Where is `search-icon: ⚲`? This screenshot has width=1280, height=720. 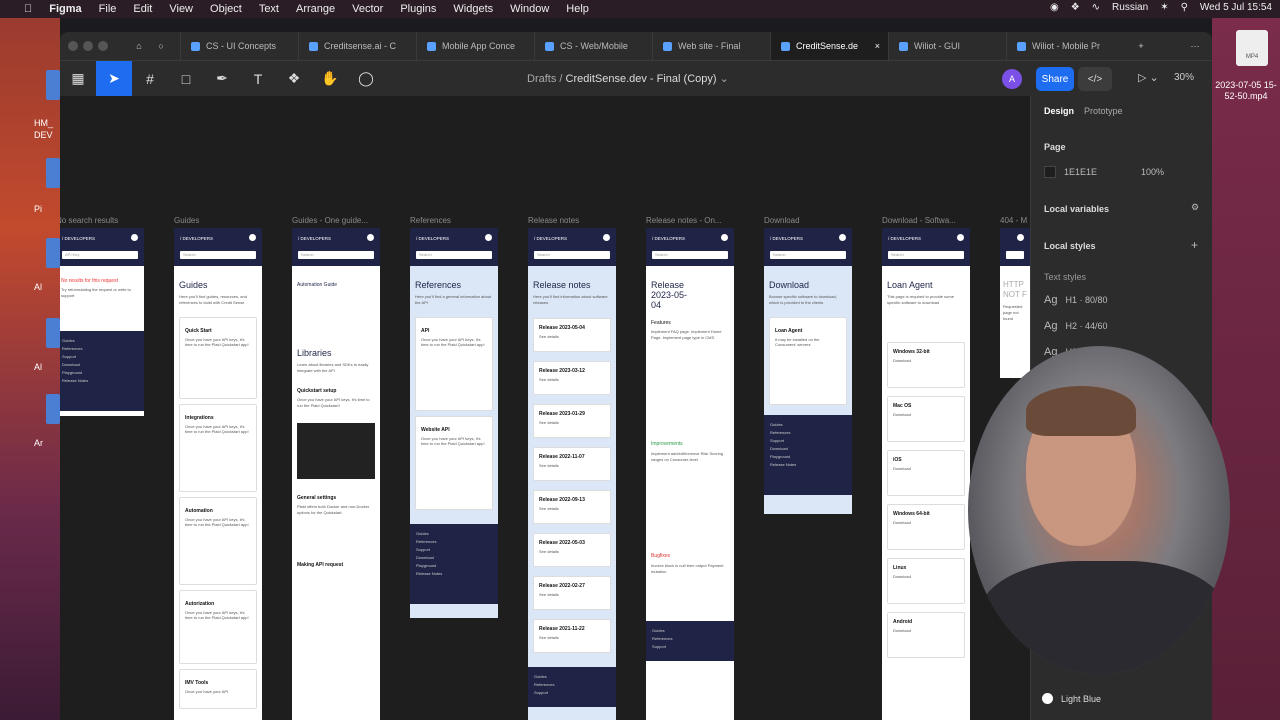 search-icon: ⚲ is located at coordinates (1184, 7).